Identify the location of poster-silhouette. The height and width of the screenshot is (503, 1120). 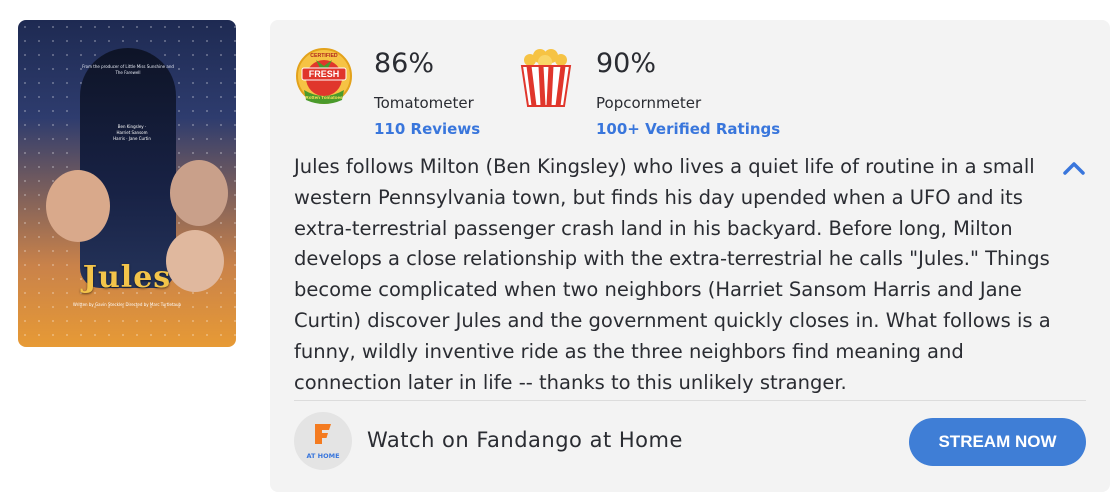
(128, 168).